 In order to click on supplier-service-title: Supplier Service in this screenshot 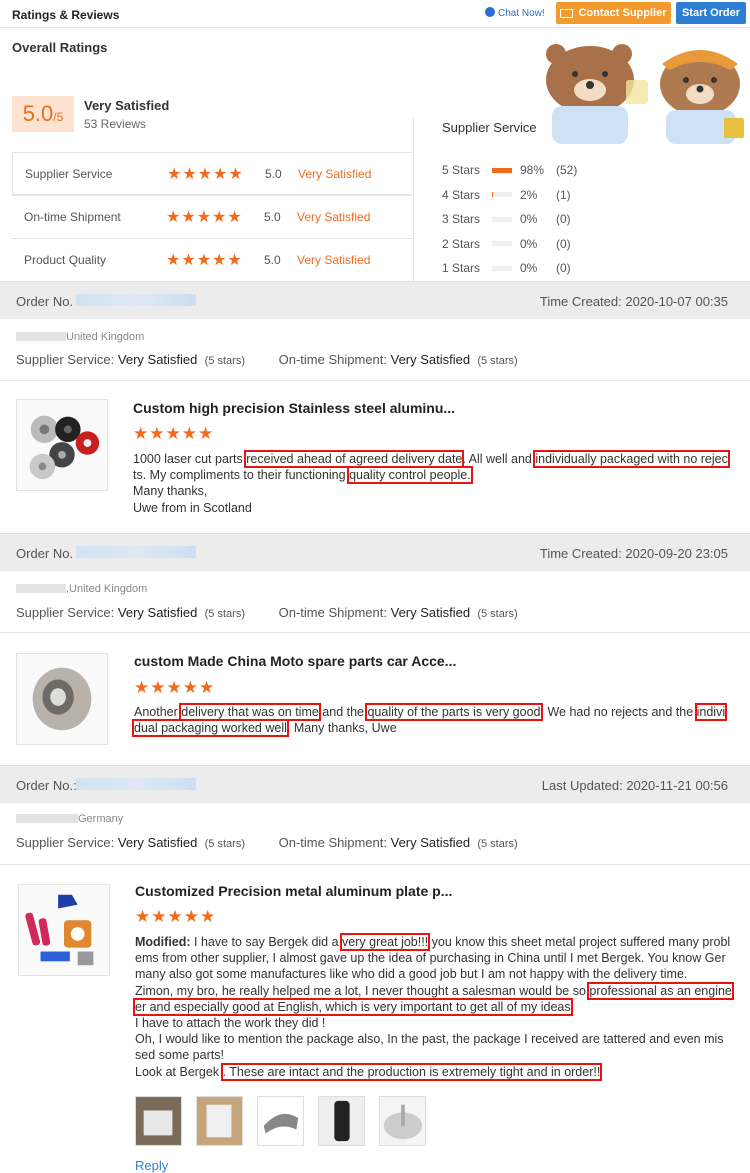, I will do `click(489, 127)`.